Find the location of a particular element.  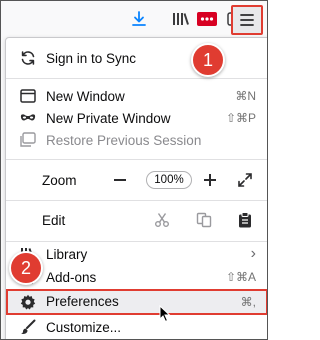

zoom-out-button is located at coordinates (120, 180).